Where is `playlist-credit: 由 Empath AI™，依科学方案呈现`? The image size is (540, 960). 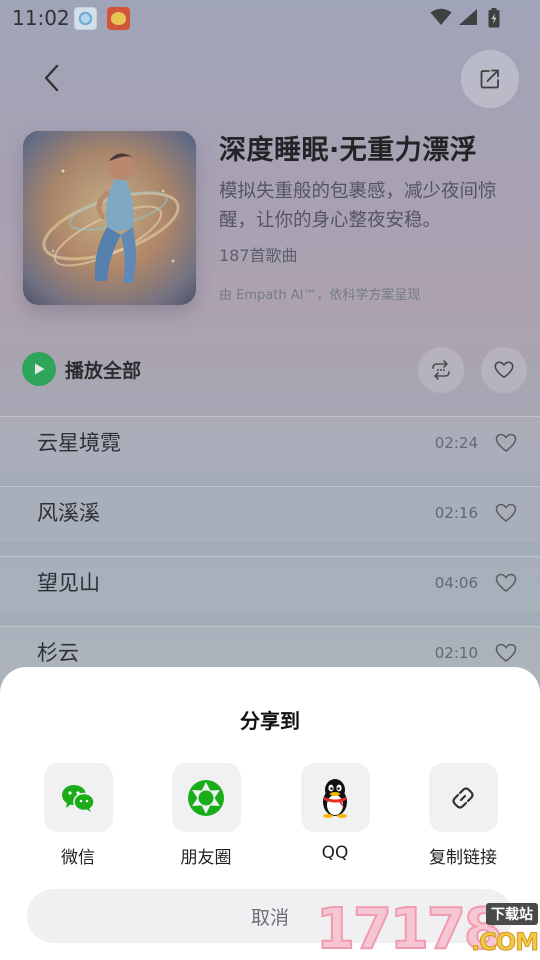
playlist-credit: 由 Empath AI™，依科学方案呈现 is located at coordinates (320, 295).